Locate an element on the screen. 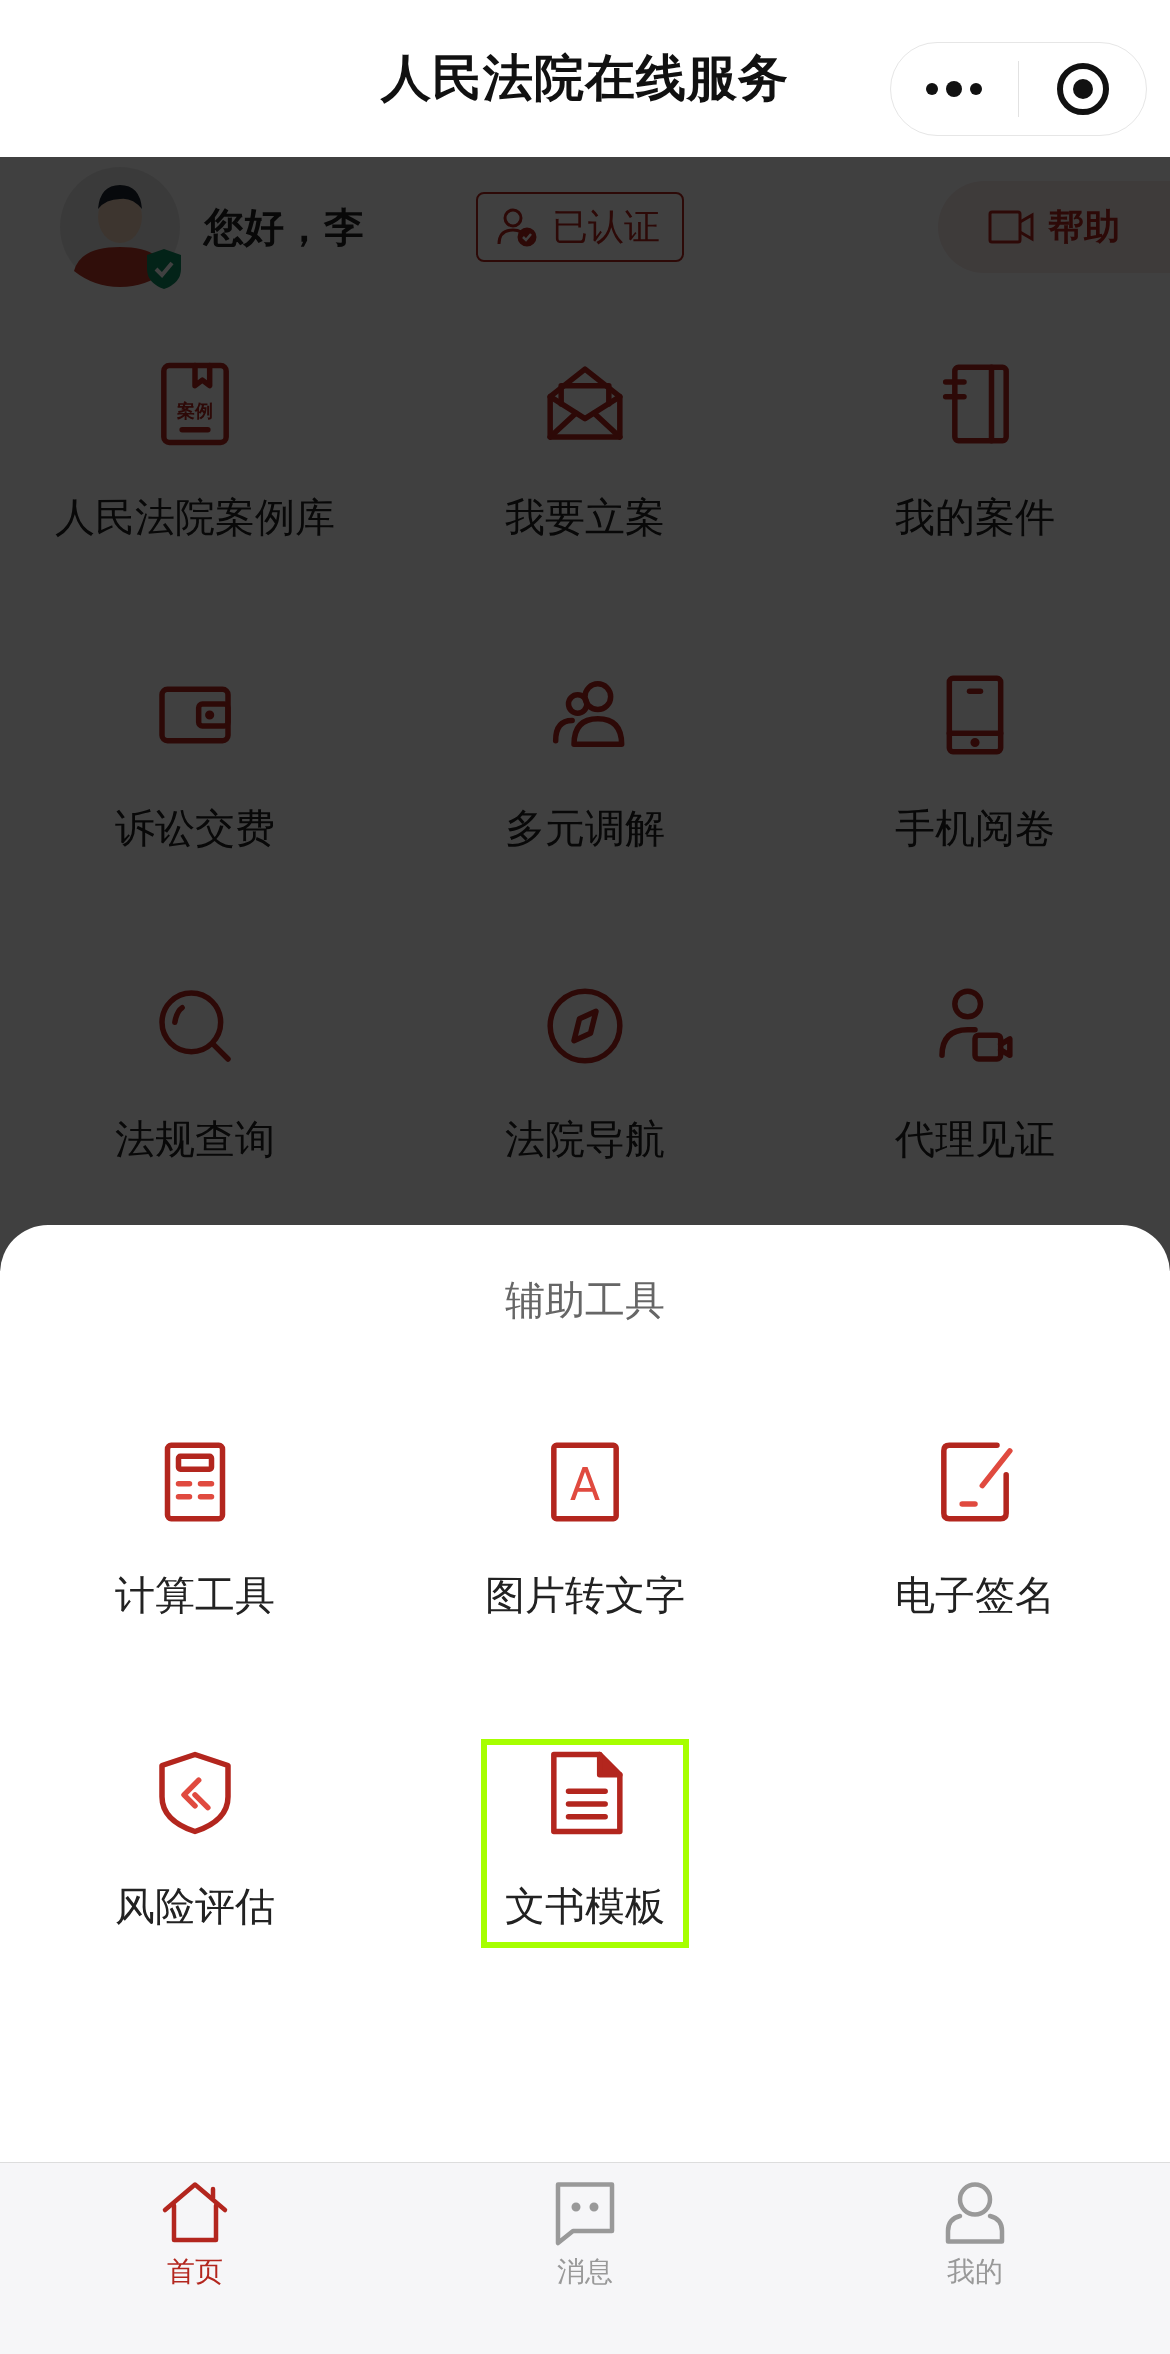 The image size is (1170, 2354). tool-item: 电子签名 is located at coordinates (975, 1532).